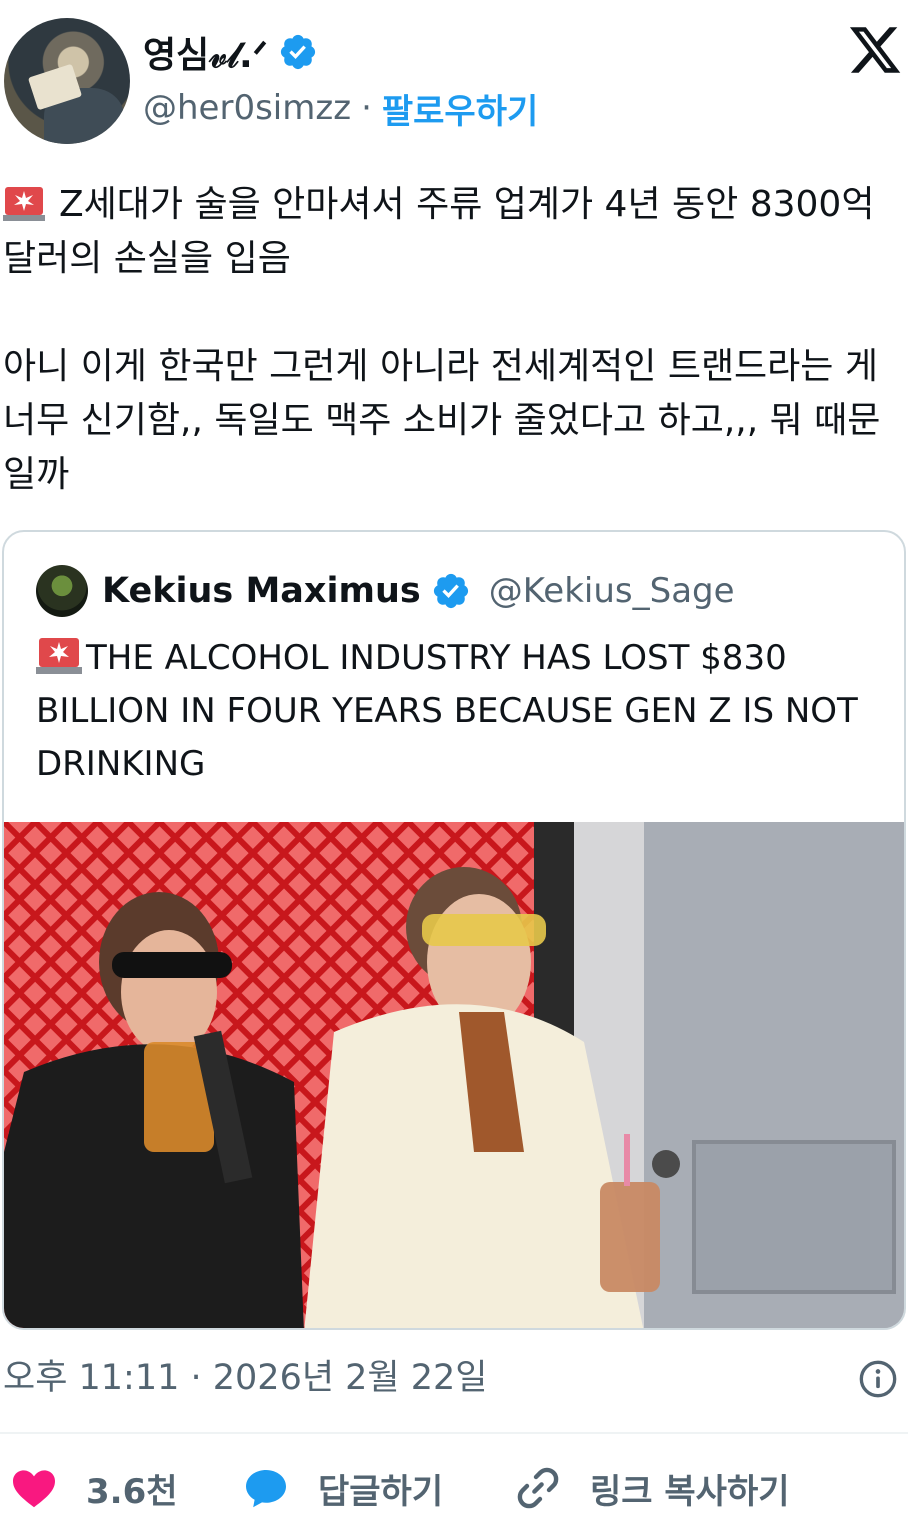 This screenshot has height=1533, width=908. Describe the element at coordinates (690, 1491) in the screenshot. I see `copy-link-label: 링크 복사하기` at that location.